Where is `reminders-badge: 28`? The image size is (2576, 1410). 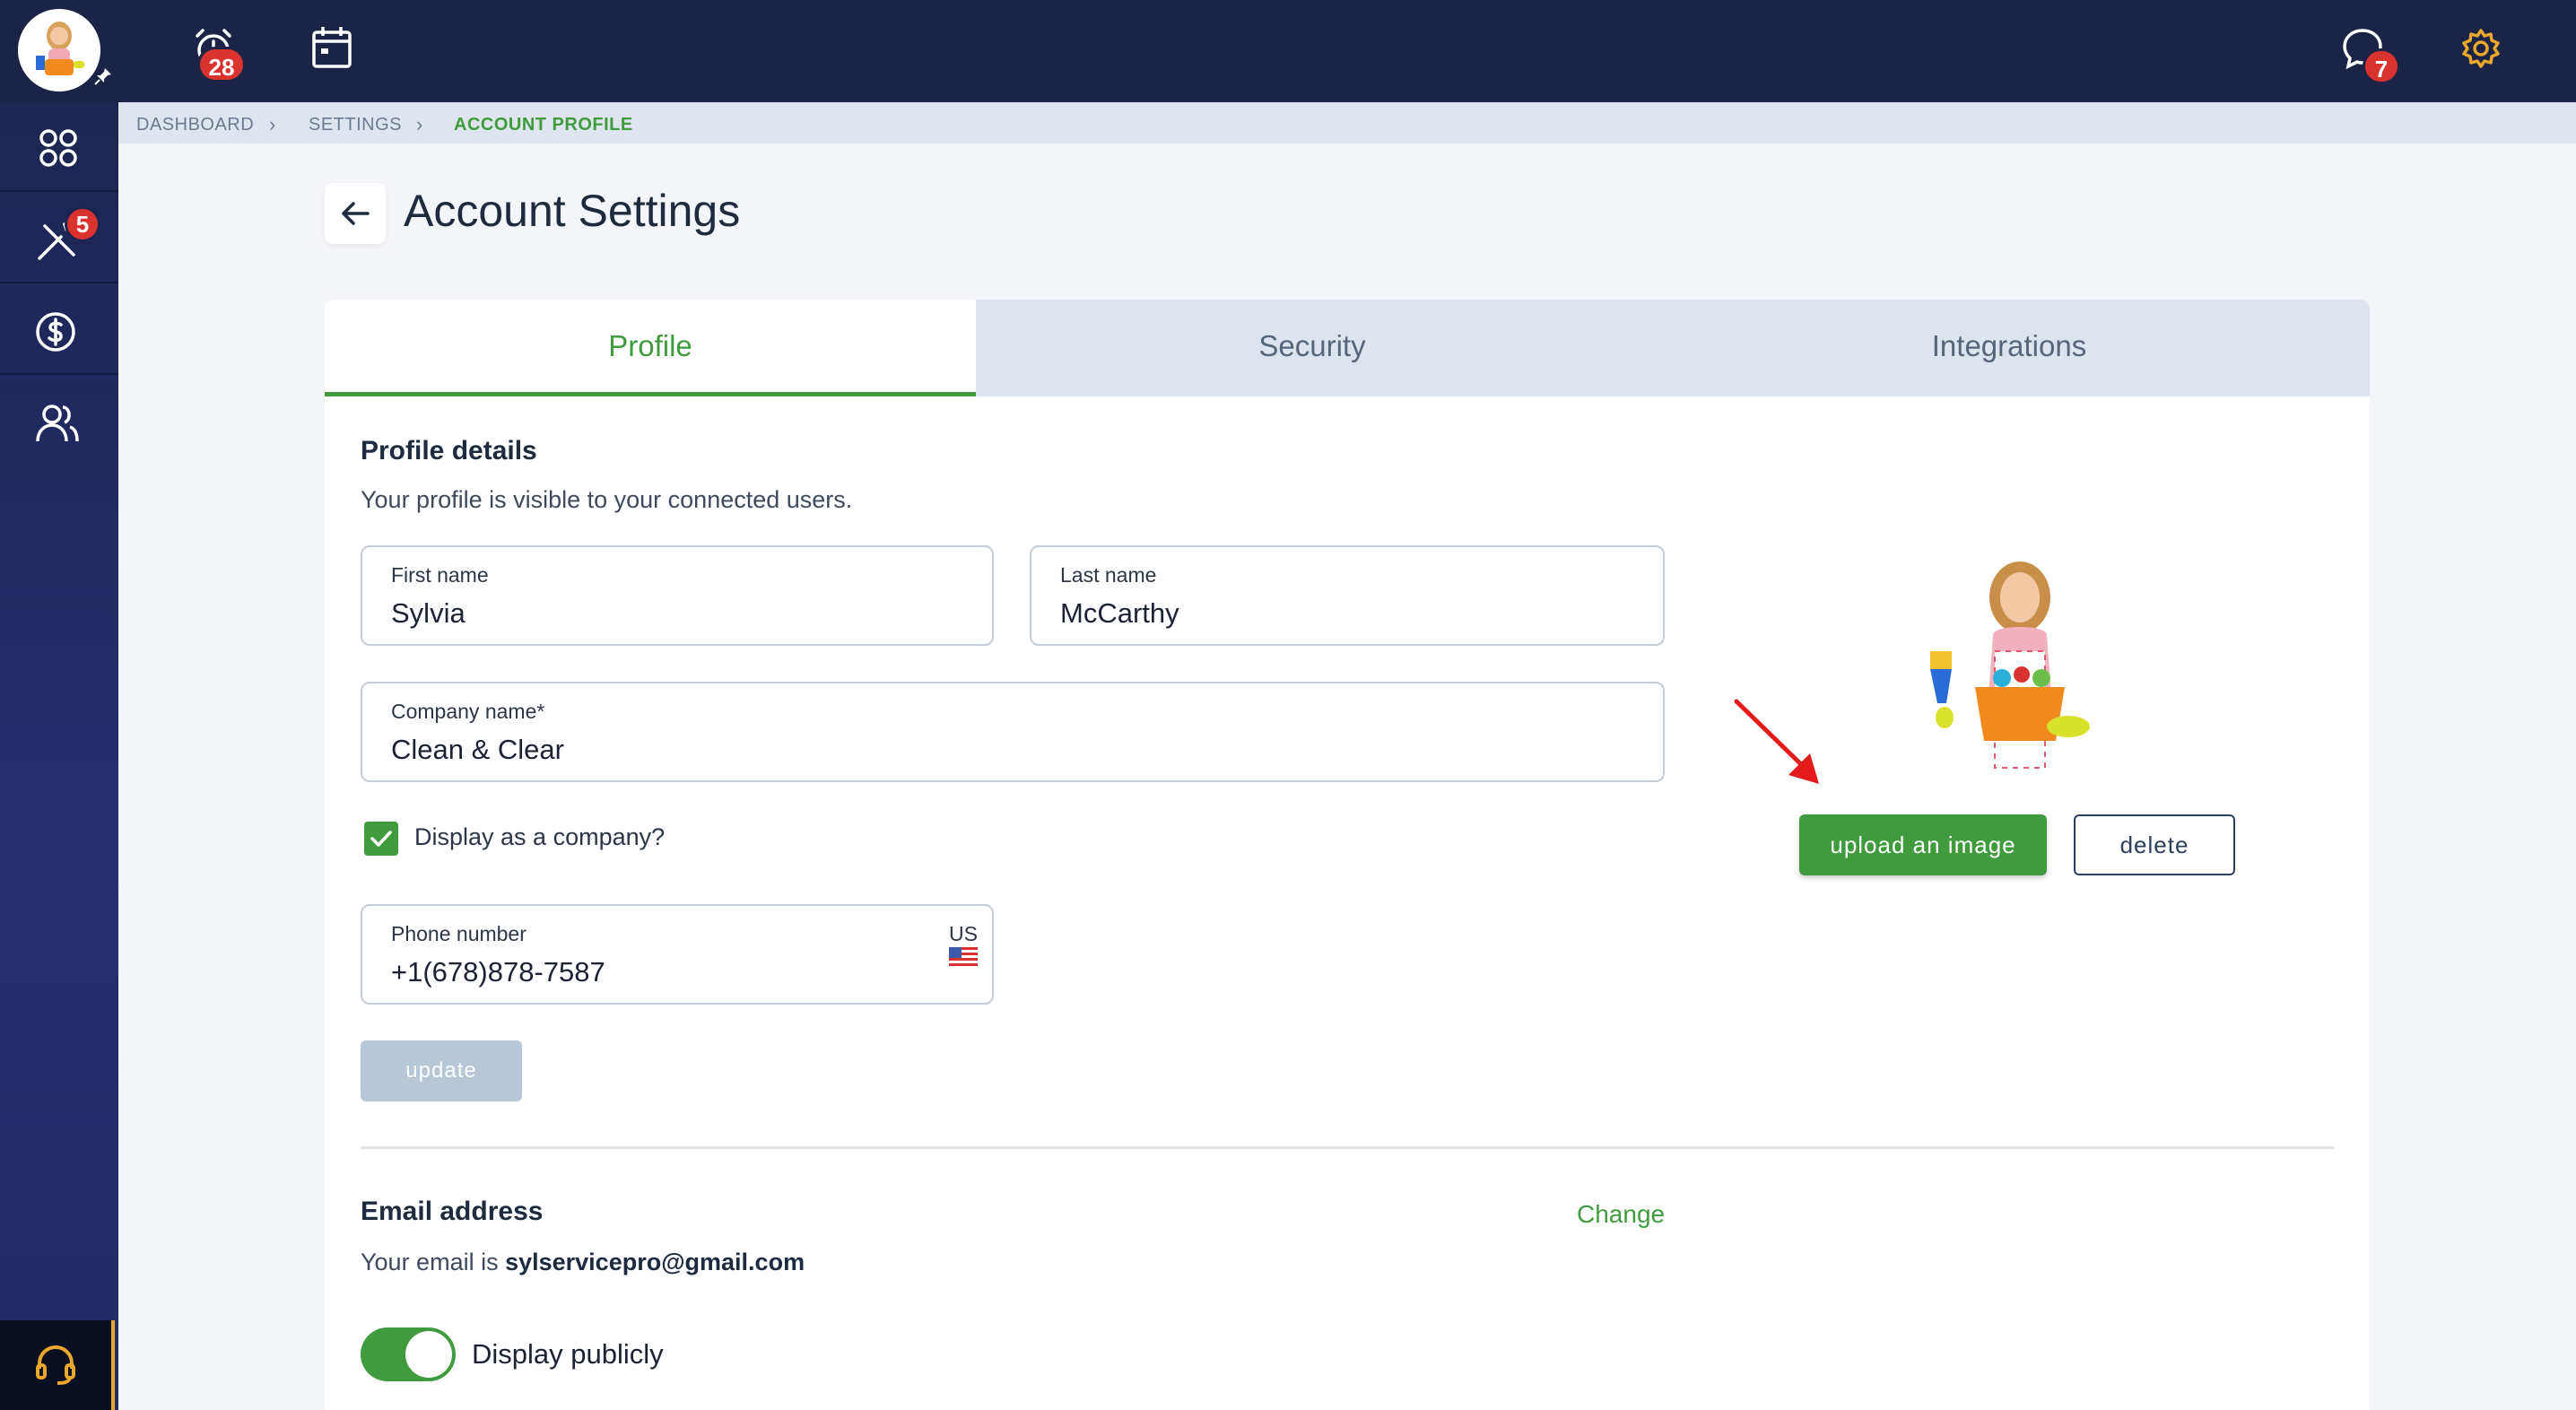
reminders-badge: 28 is located at coordinates (221, 65).